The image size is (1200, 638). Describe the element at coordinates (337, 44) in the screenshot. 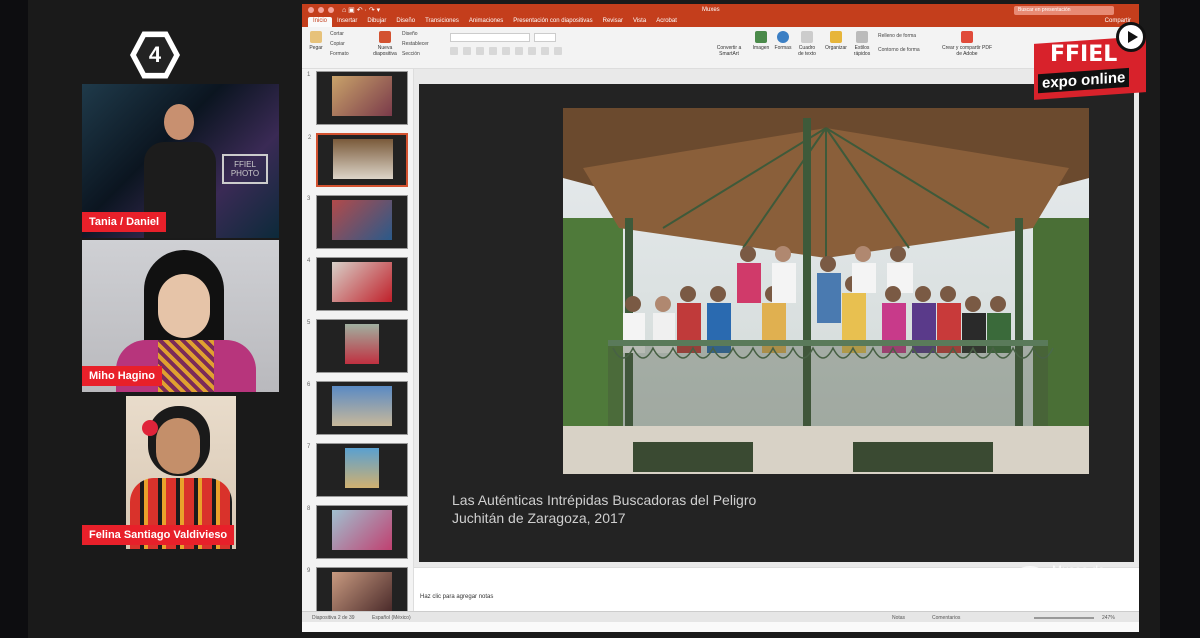

I see `copy-button: Copiar` at that location.